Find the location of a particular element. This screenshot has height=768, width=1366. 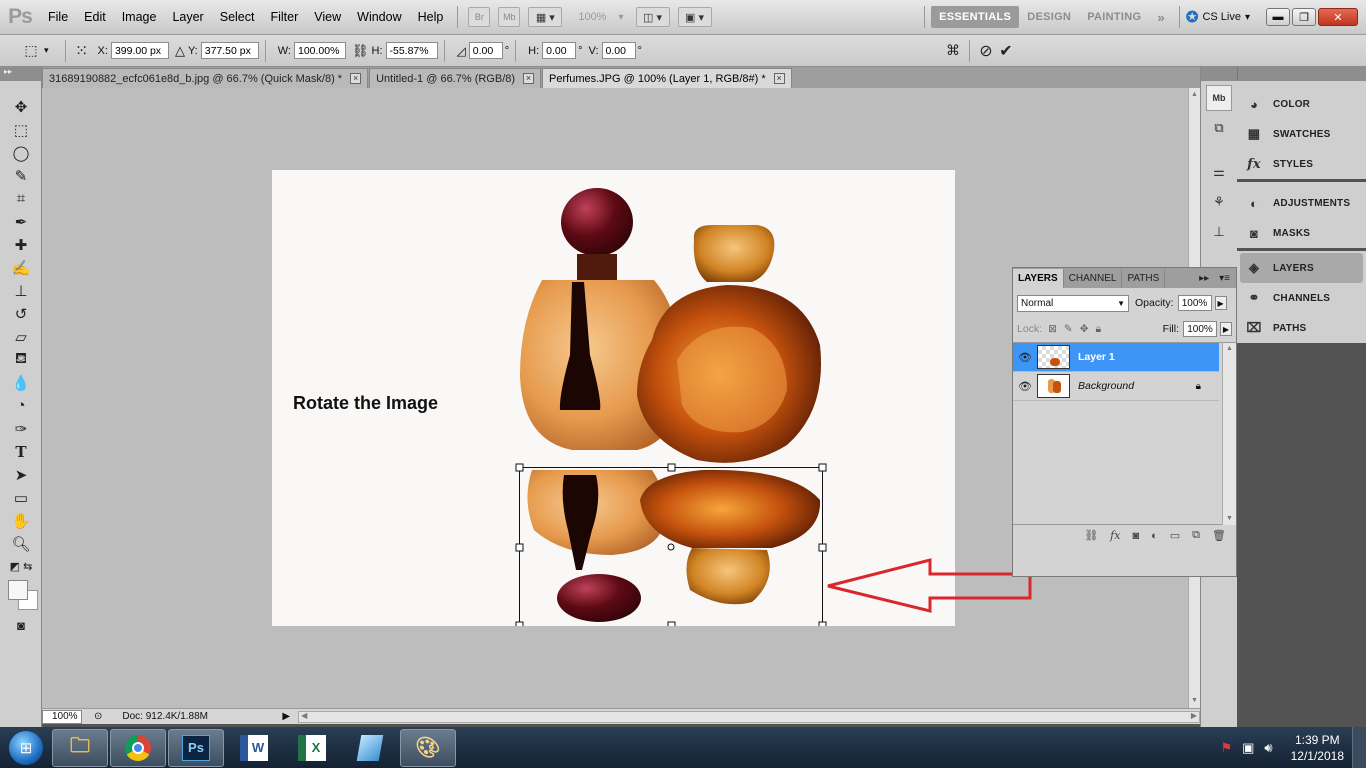

taskbar-chrome is located at coordinates (138, 747).